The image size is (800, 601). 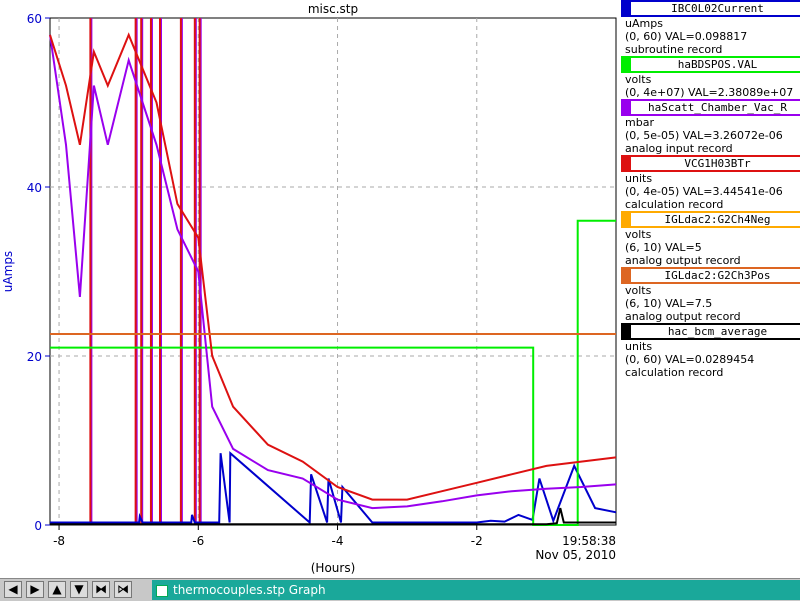 I want to click on y-tick-label: 60, so click(x=34, y=19).